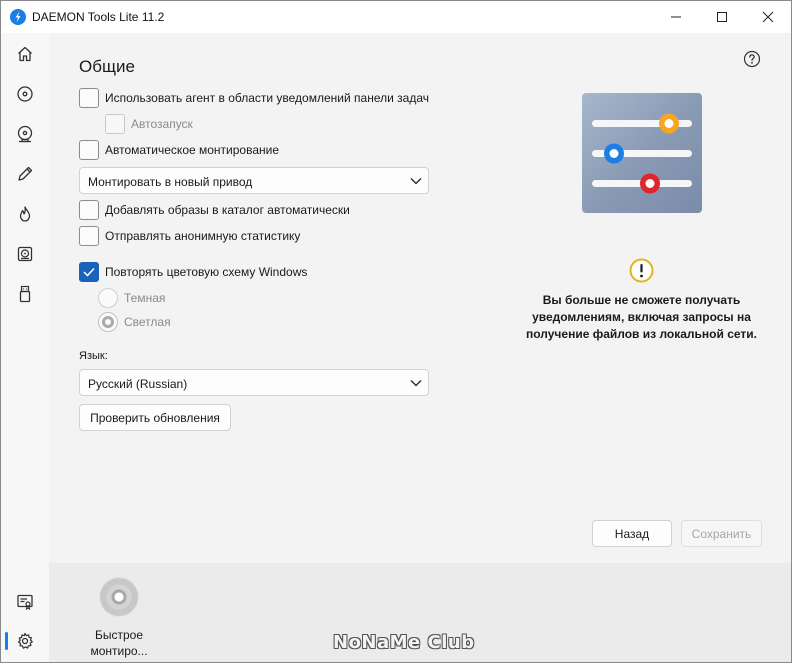  What do you see at coordinates (254, 180) in the screenshot?
I see `mount-mode-dropdown: Монтировать в новый привод` at bounding box center [254, 180].